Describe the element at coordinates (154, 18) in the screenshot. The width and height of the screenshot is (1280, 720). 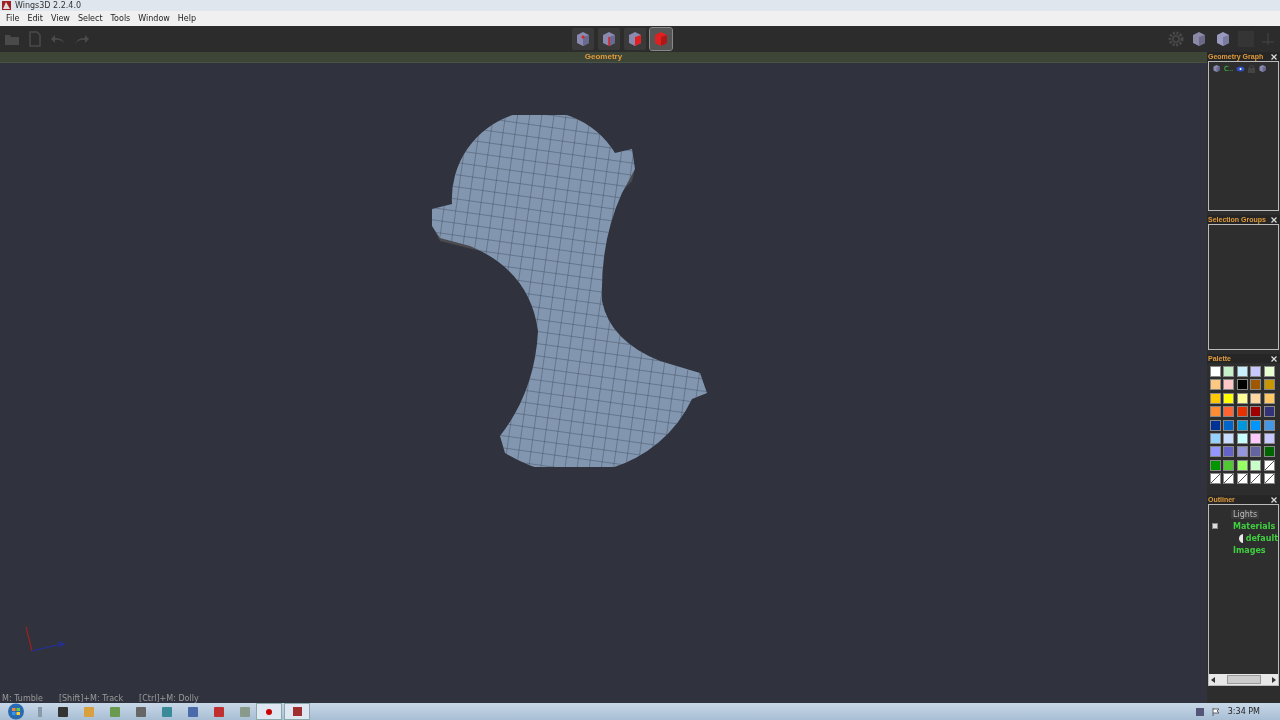
I see `menu-item: Window` at that location.